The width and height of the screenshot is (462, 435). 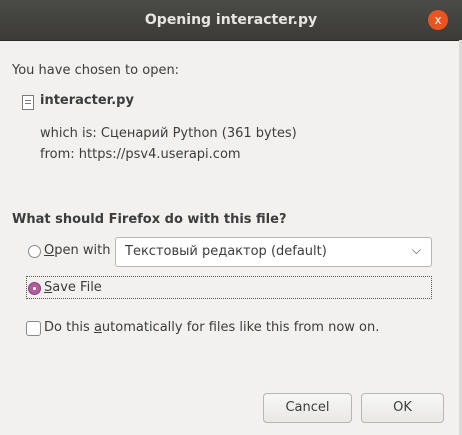 I want to click on file-source: from: https://psv4.userapi.com, so click(x=140, y=154).